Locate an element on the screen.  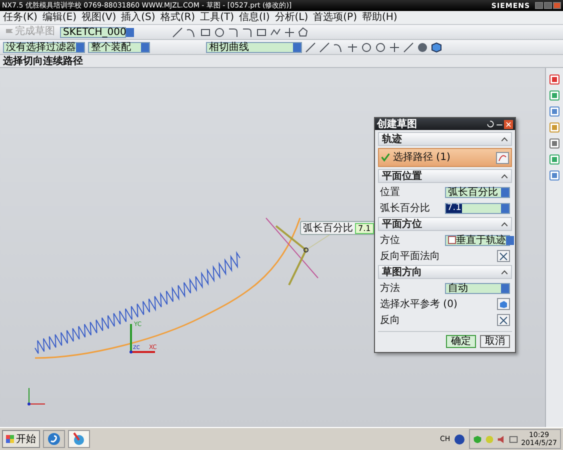
dropdown: 自动 is located at coordinates (477, 288).